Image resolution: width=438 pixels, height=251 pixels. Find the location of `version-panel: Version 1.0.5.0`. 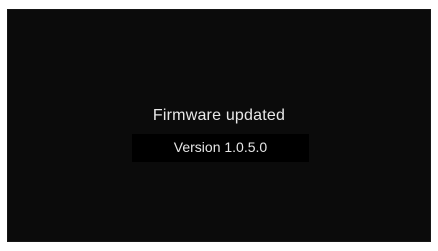

version-panel: Version 1.0.5.0 is located at coordinates (220, 148).